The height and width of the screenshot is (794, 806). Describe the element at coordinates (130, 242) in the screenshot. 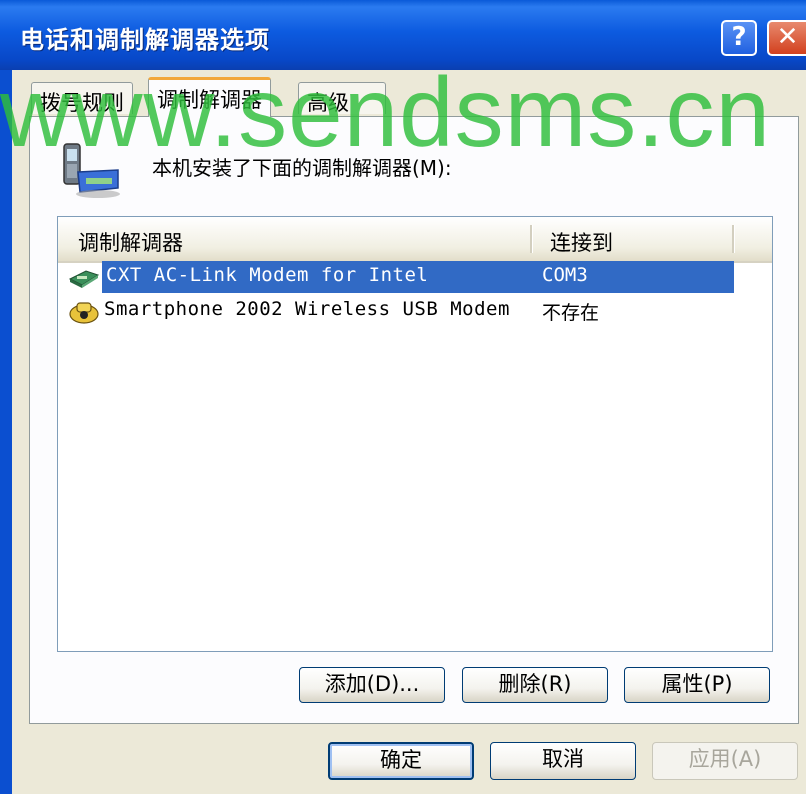

I see `column-header-modem: 调制解调器` at that location.